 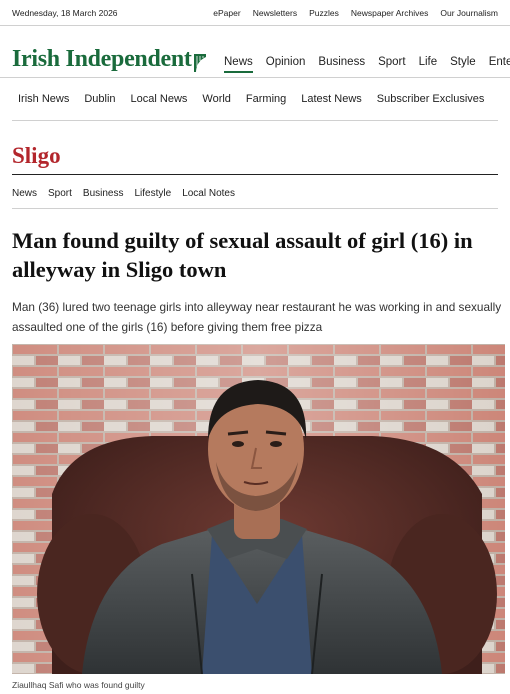 What do you see at coordinates (266, 99) in the screenshot?
I see `subnav-farming: Farming` at bounding box center [266, 99].